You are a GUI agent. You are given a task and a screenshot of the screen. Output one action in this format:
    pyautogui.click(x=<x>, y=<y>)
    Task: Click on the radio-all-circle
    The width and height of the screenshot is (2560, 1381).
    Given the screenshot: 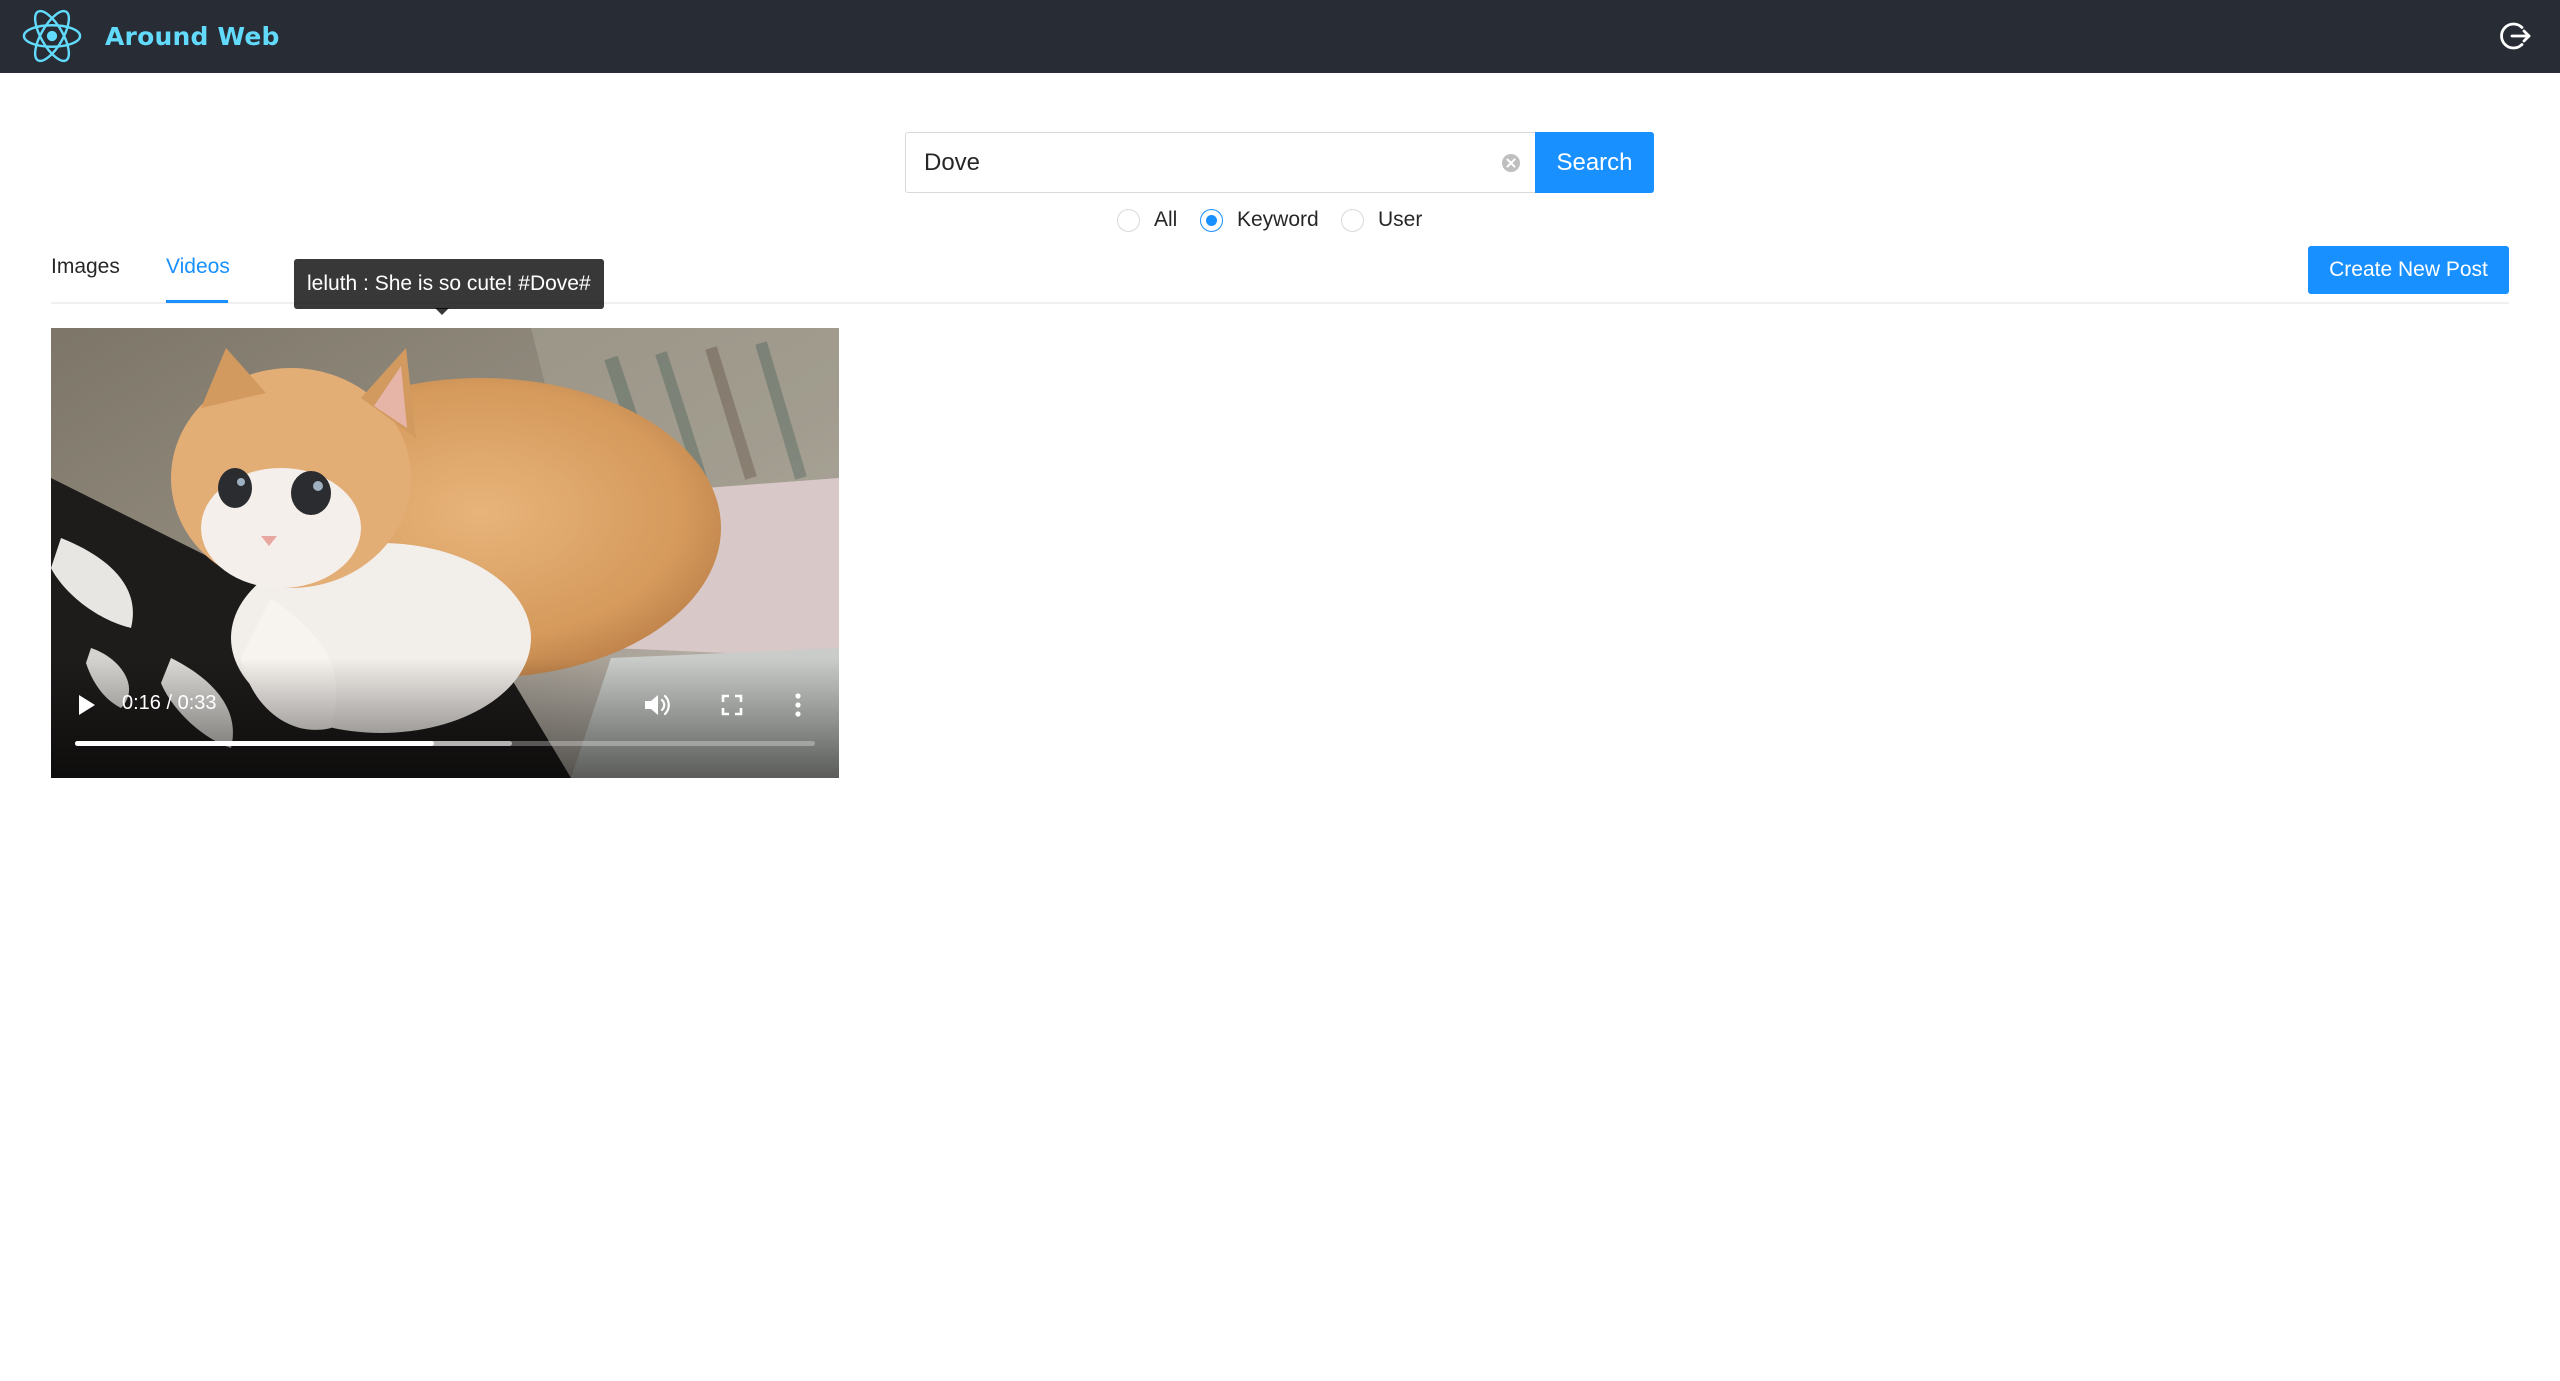 What is the action you would take?
    pyautogui.click(x=1128, y=220)
    